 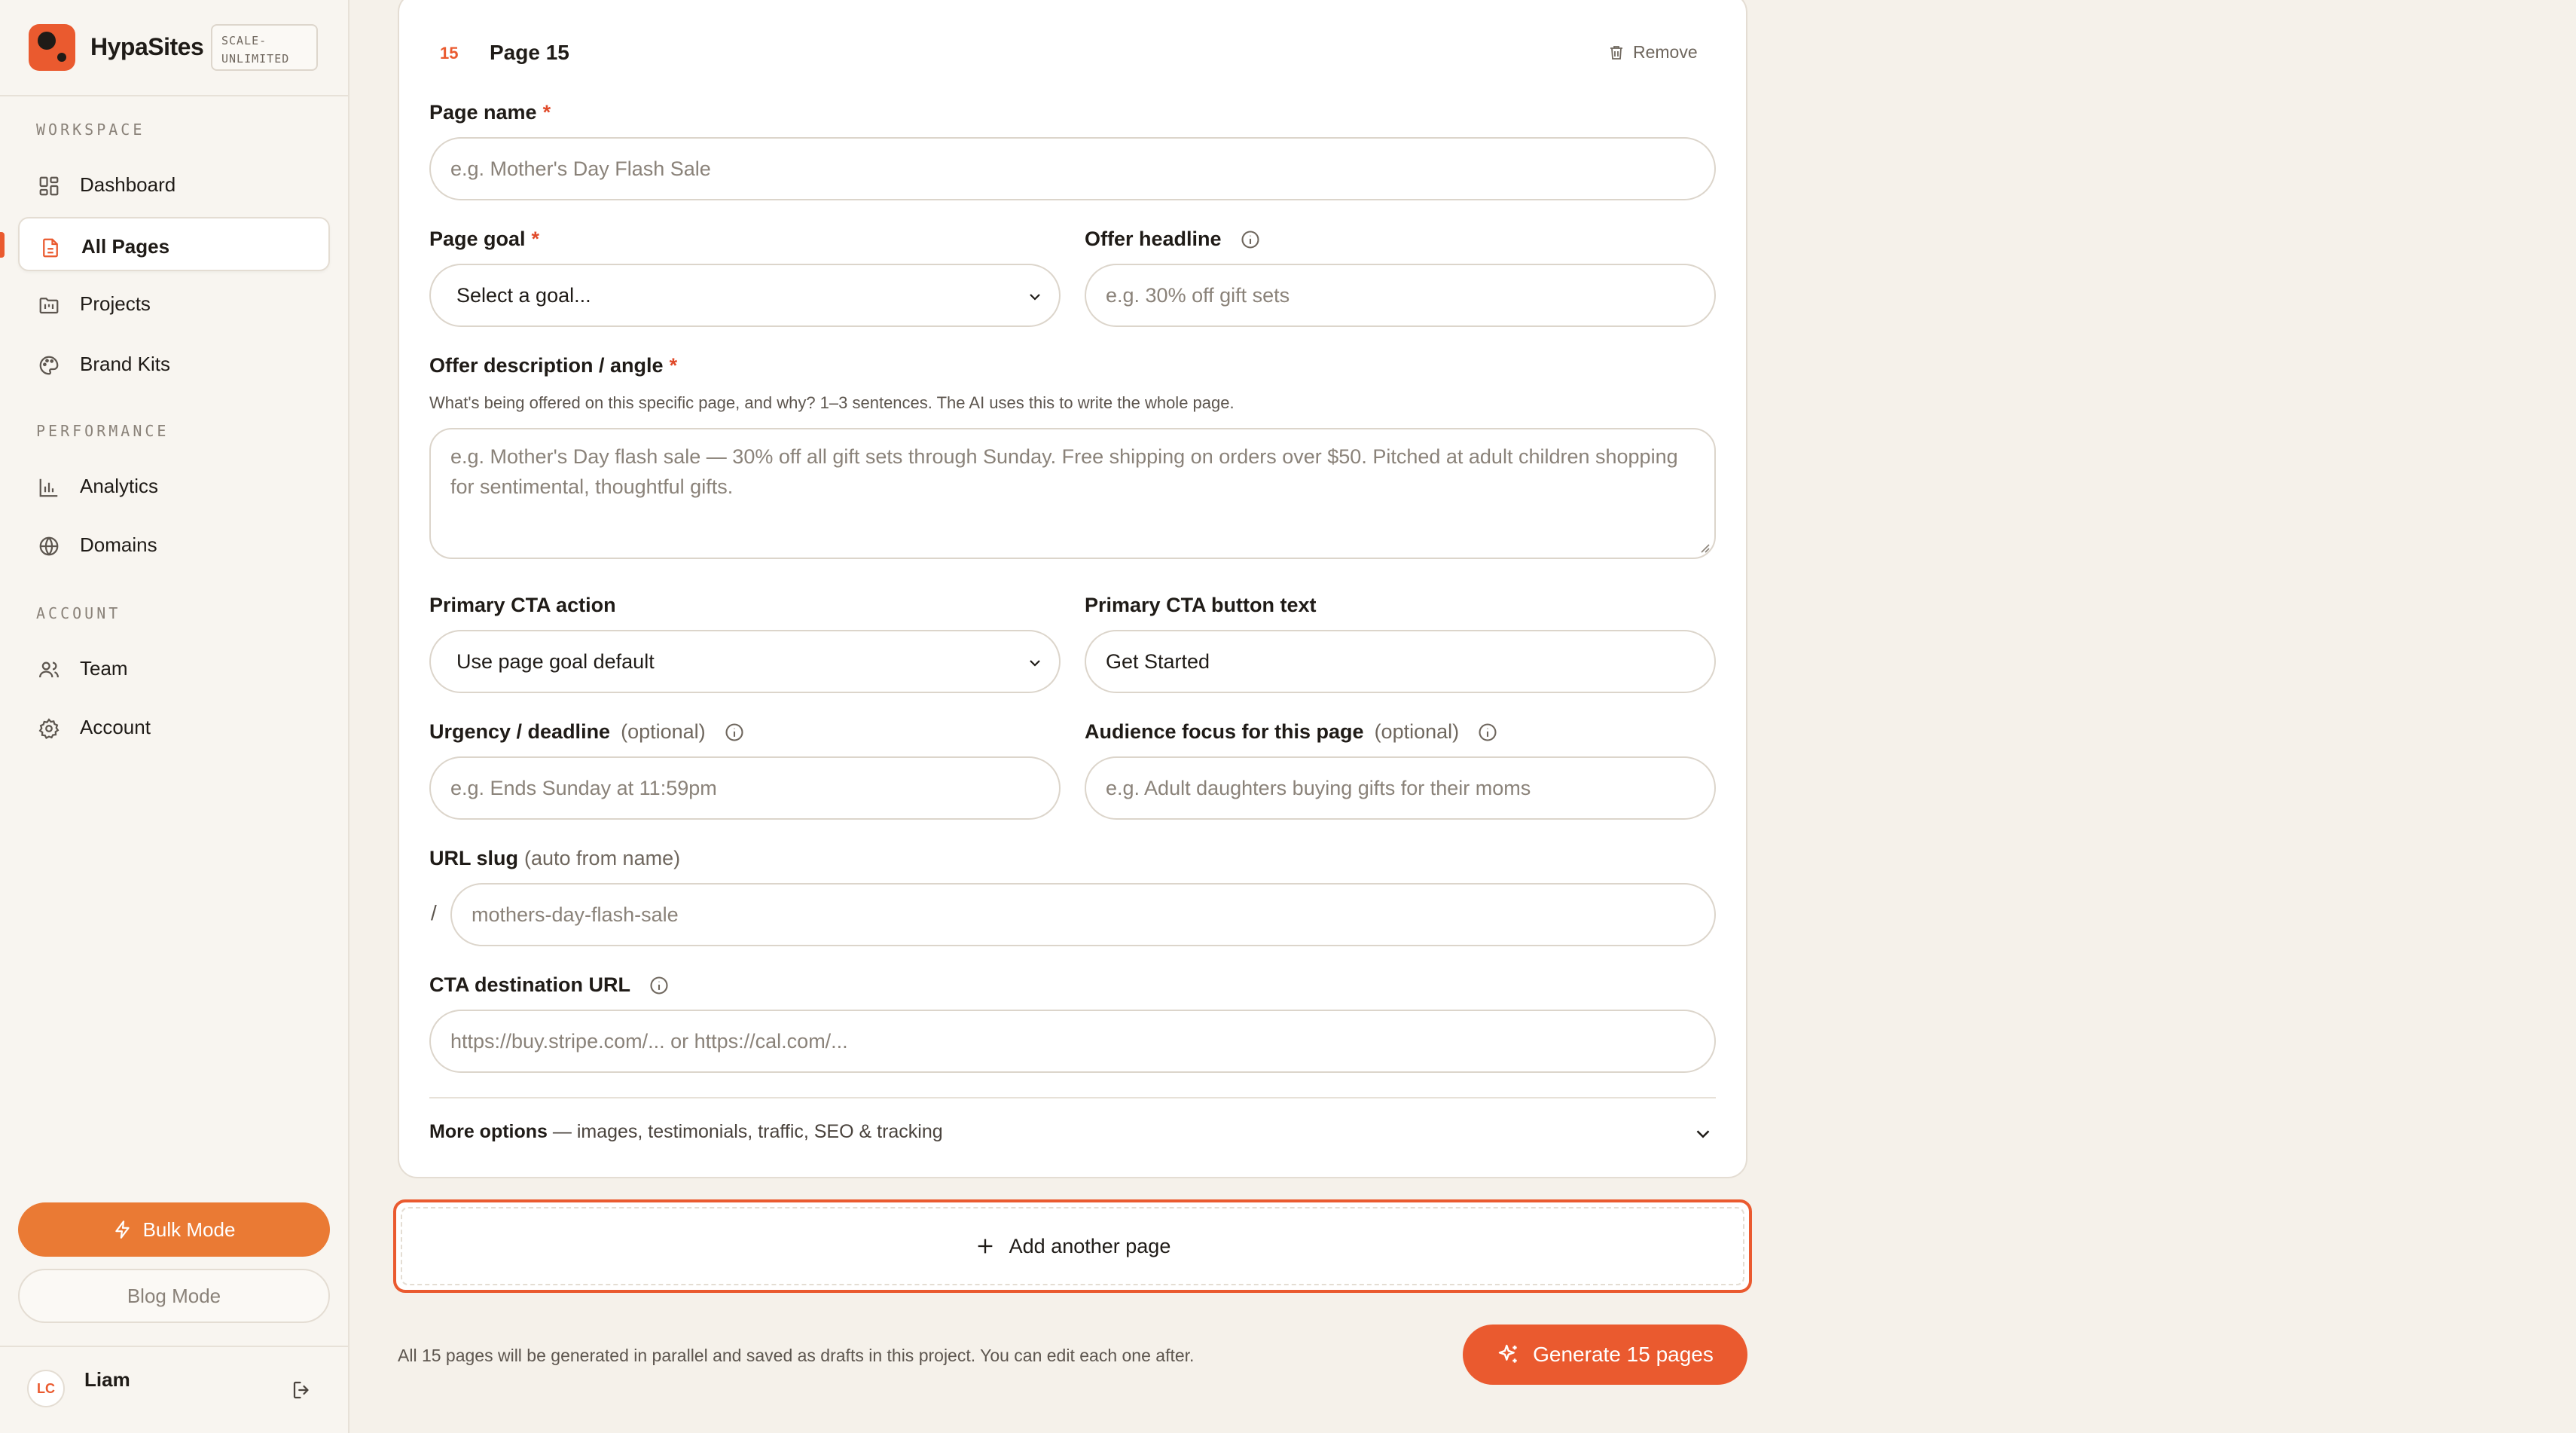 What do you see at coordinates (1073, 168) in the screenshot?
I see `page-name-input: e.g. Mother's Day Flash Sale` at bounding box center [1073, 168].